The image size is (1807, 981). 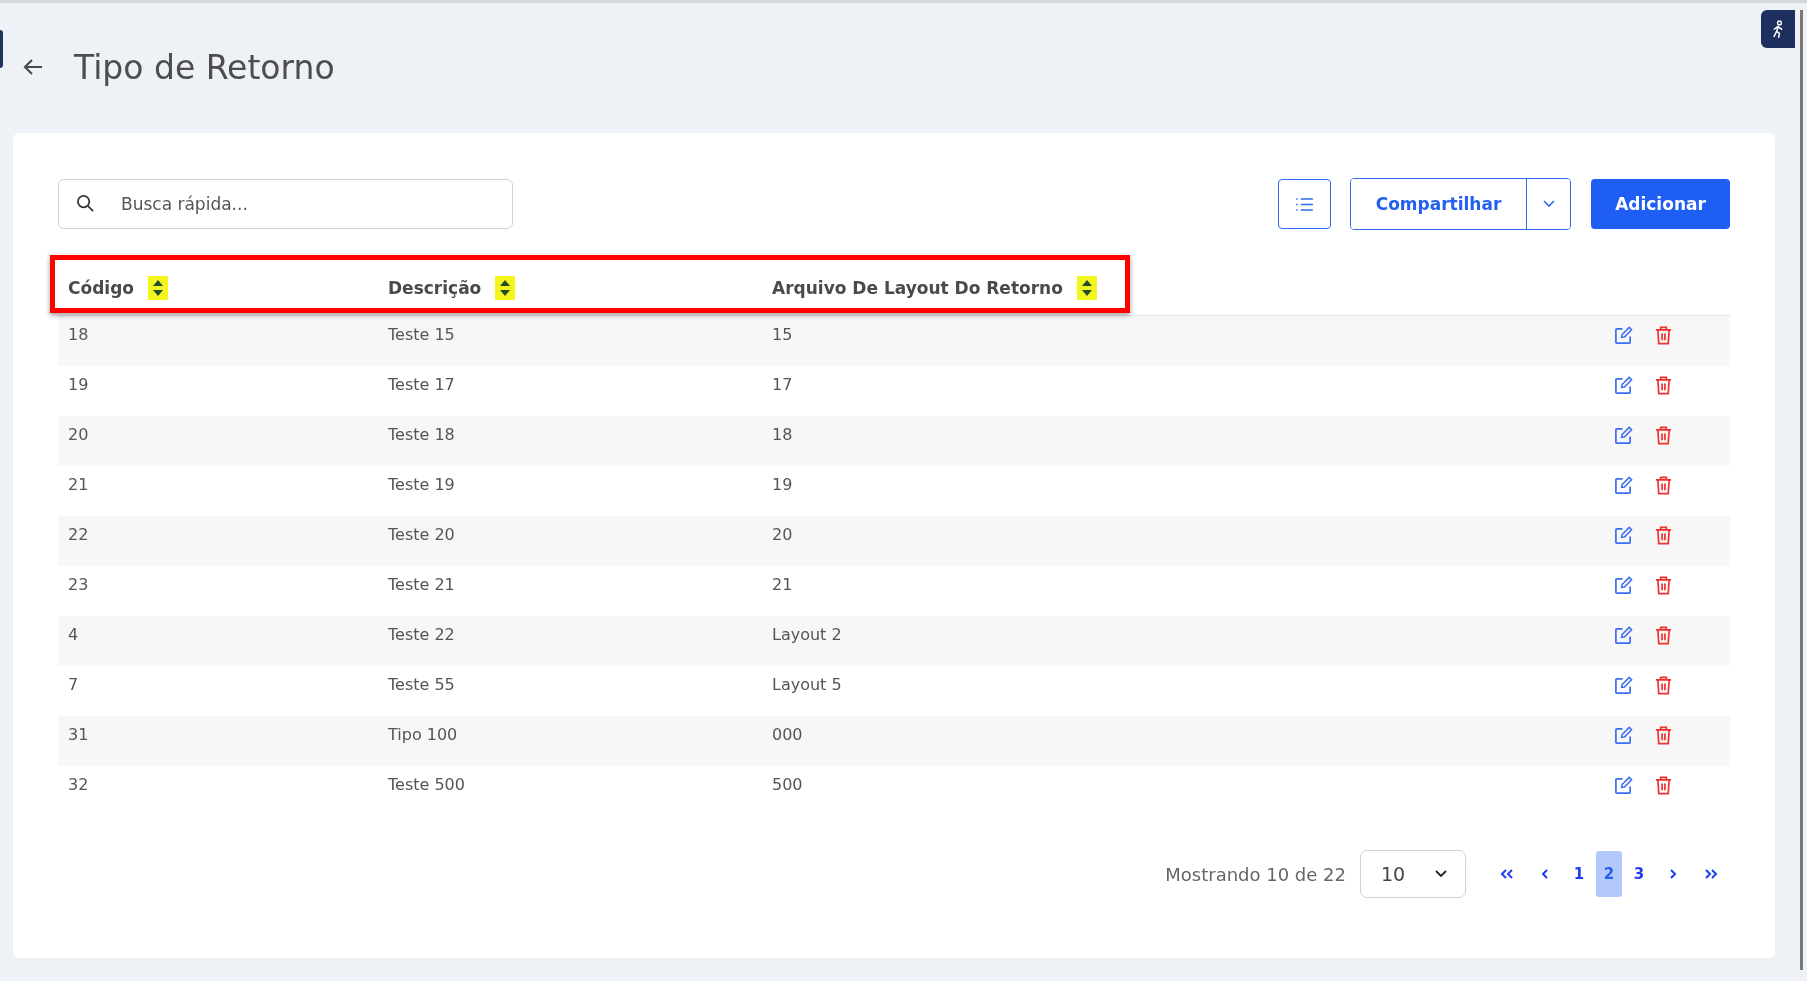 What do you see at coordinates (917, 287) in the screenshot?
I see `column-header: Arquivo De Layout Do Retorno` at bounding box center [917, 287].